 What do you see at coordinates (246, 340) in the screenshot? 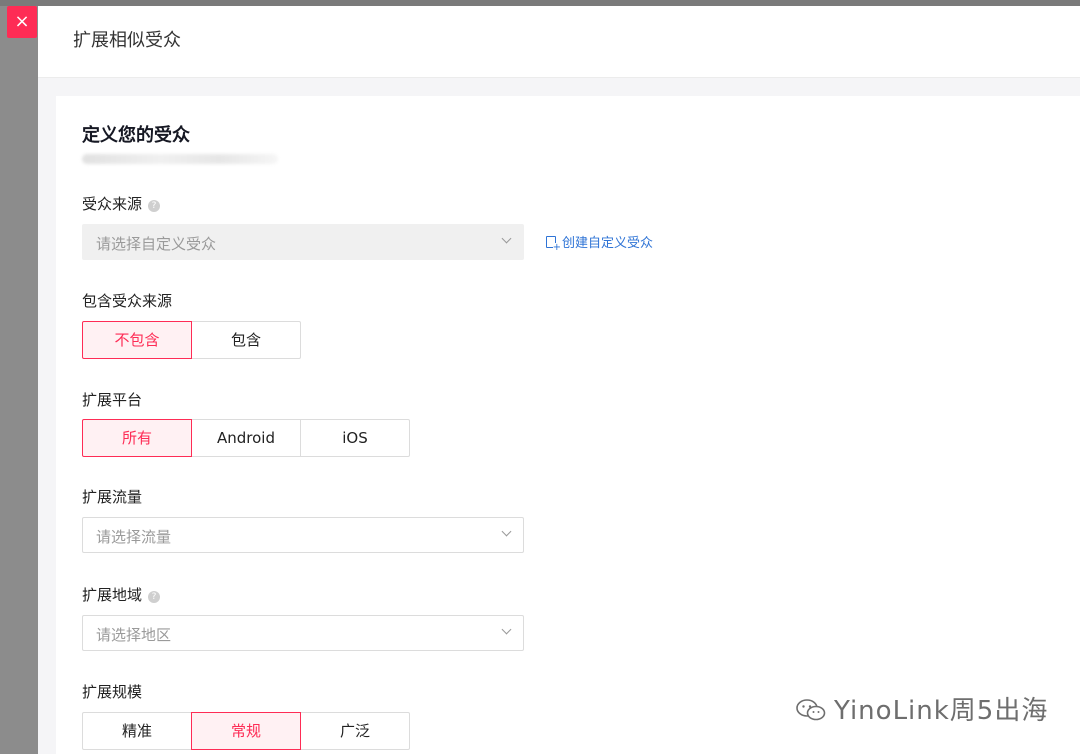
I see `include-source-option-include: 包含` at bounding box center [246, 340].